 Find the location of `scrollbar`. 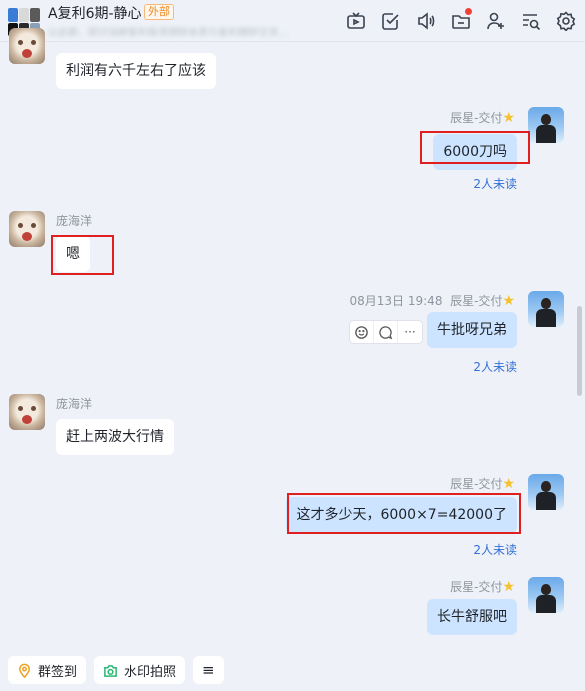

scrollbar is located at coordinates (579, 351).